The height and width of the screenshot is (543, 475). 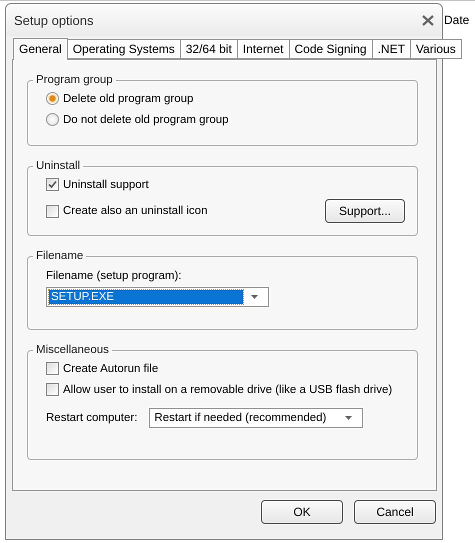 I want to click on tab: Code Signing, so click(x=330, y=49).